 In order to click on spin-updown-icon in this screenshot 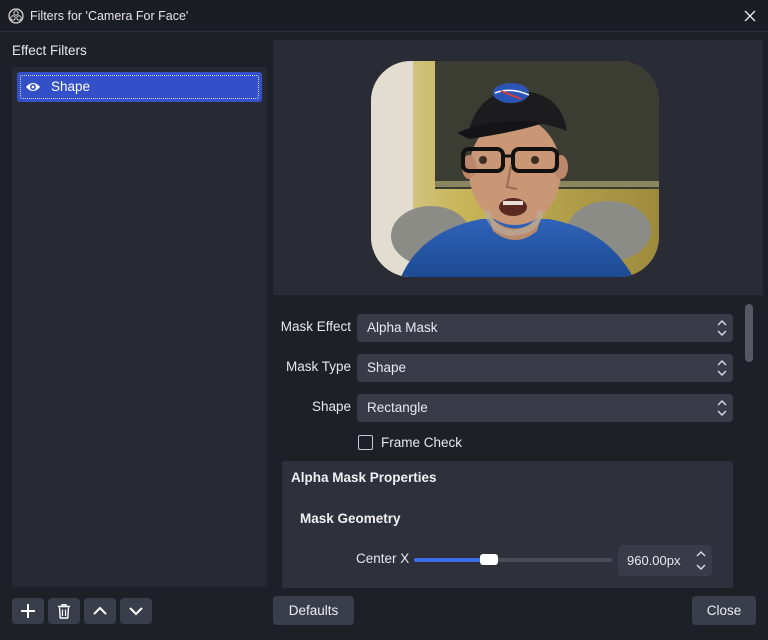, I will do `click(701, 560)`.